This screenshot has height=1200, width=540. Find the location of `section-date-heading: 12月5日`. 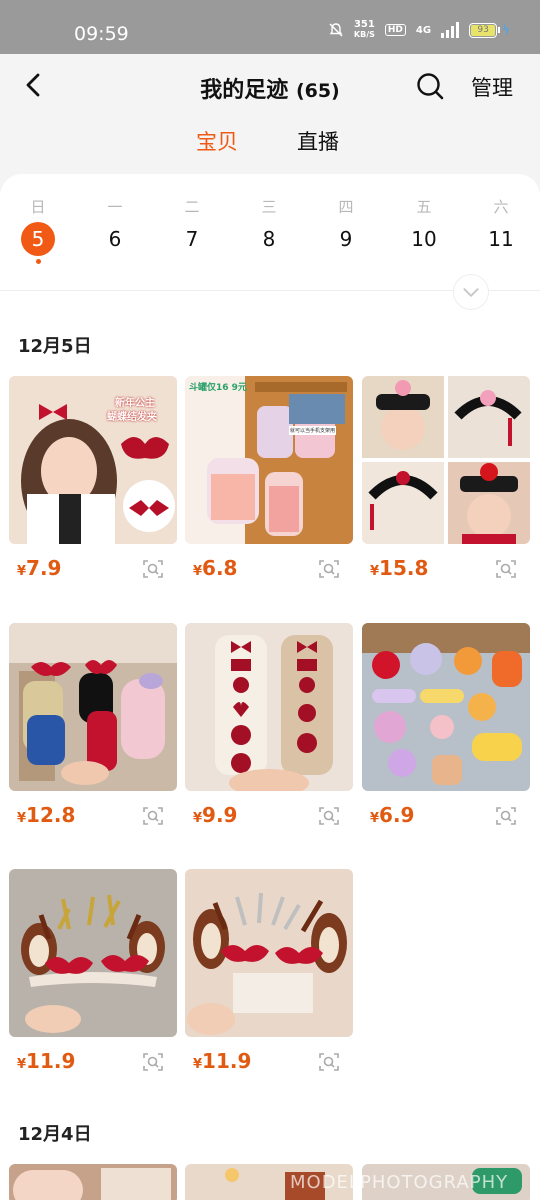

section-date-heading: 12月5日 is located at coordinates (55, 346).